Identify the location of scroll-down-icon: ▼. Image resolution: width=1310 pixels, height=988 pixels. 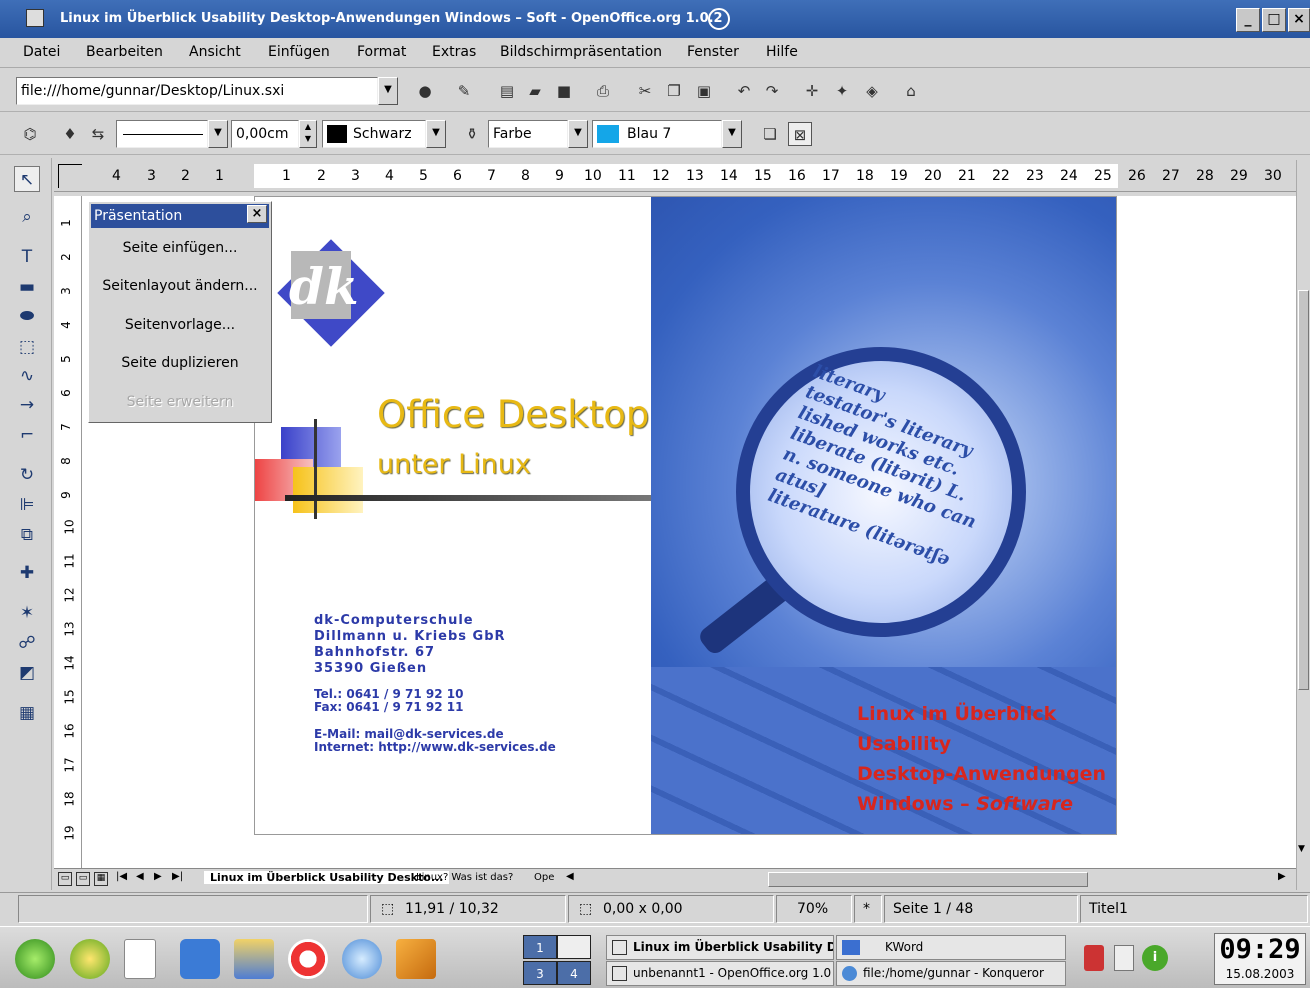
(1301, 849).